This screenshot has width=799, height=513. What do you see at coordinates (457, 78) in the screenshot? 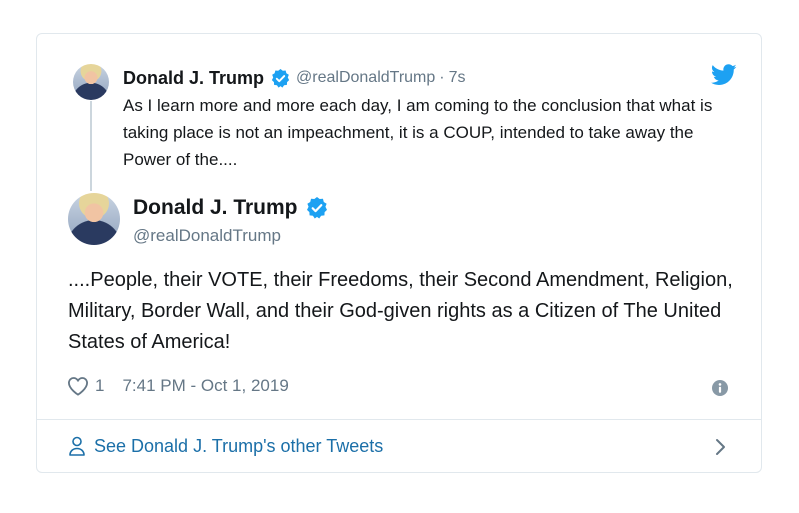
I see `quoted-tweet-time: 7s` at bounding box center [457, 78].